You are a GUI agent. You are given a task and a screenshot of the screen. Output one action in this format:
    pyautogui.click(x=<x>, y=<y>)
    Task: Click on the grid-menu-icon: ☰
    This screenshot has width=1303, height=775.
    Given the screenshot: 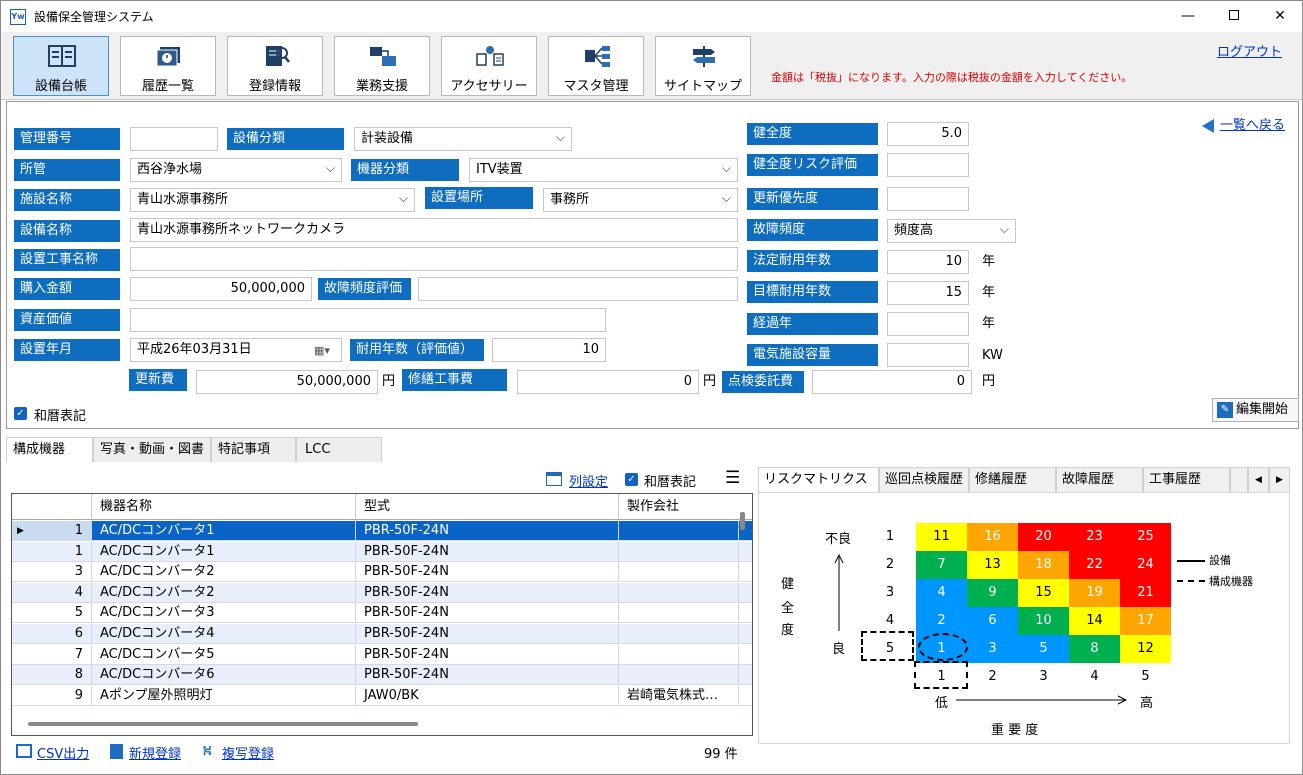 What is the action you would take?
    pyautogui.click(x=732, y=478)
    